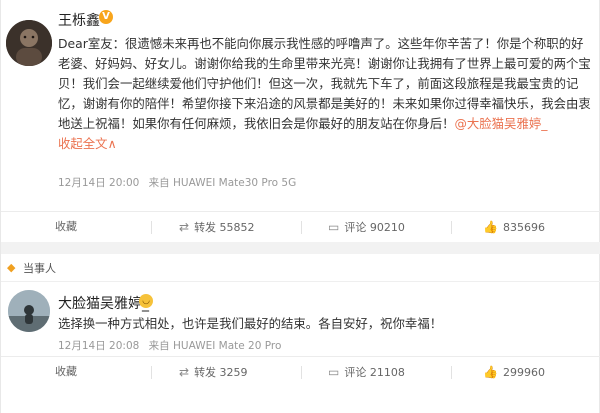 This screenshot has width=600, height=413. Describe the element at coordinates (83, 143) in the screenshot. I see `collapse-label: 收起全文` at that location.